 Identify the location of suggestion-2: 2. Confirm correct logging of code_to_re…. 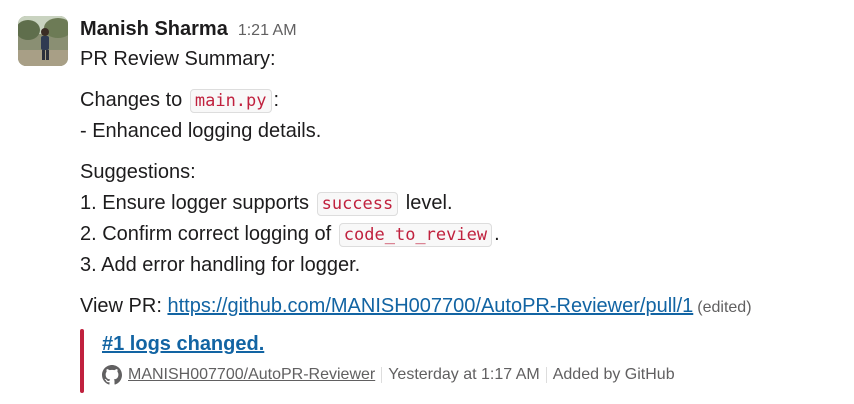
(460, 234).